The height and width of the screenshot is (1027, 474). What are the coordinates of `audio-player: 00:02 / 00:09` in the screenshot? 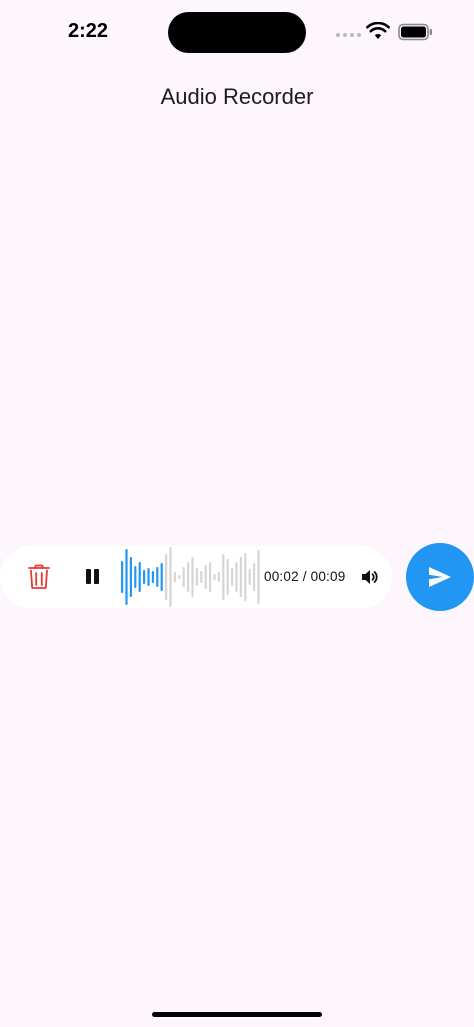 It's located at (196, 577).